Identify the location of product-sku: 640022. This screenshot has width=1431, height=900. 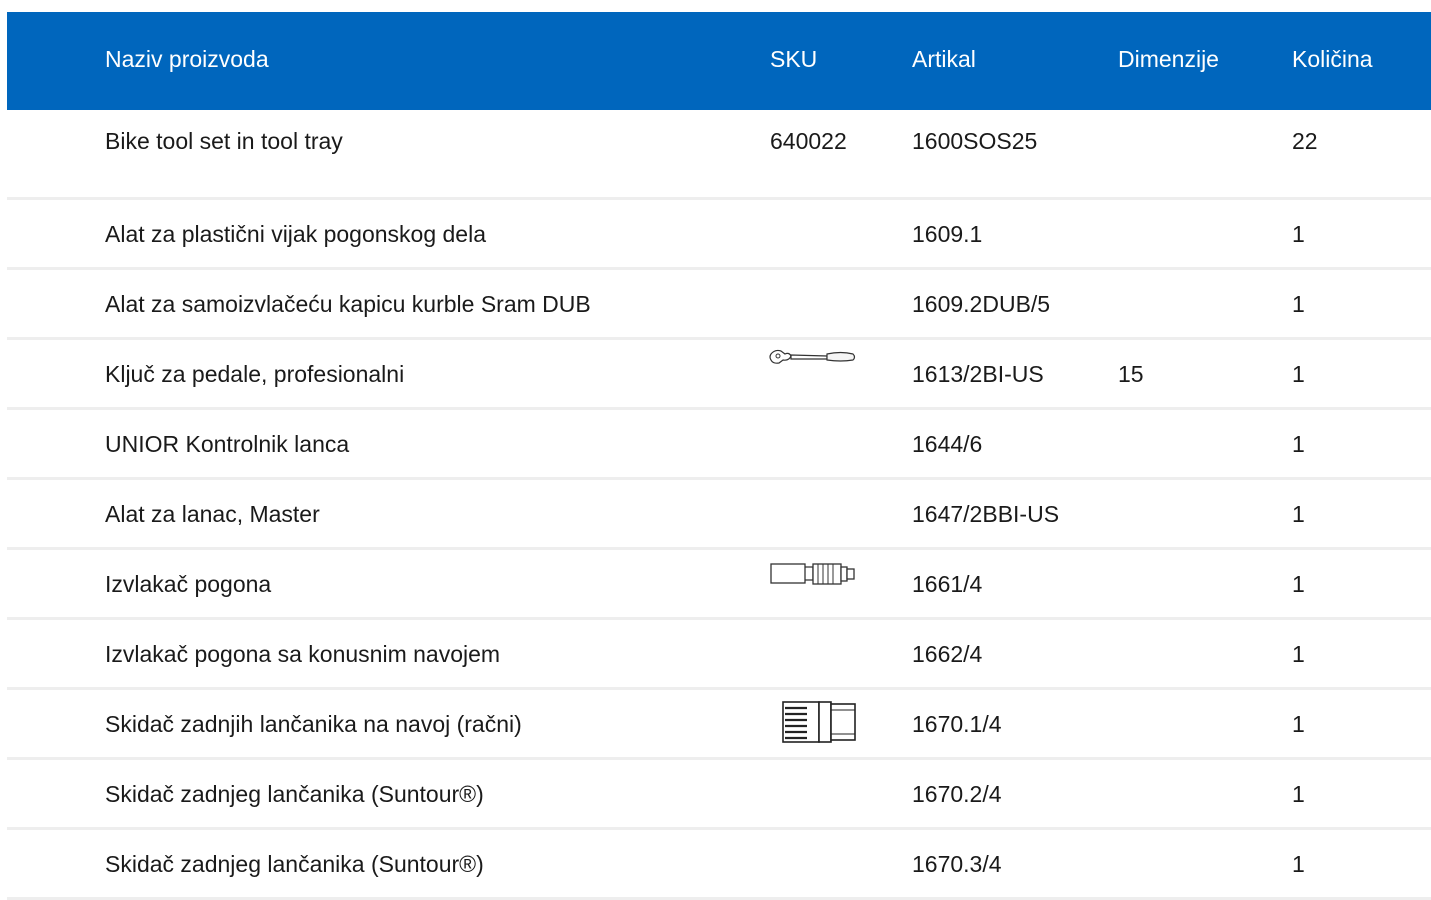
(808, 141).